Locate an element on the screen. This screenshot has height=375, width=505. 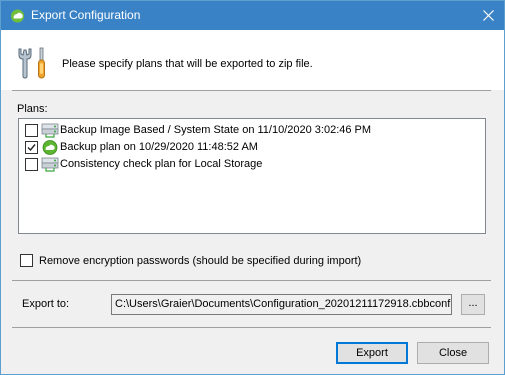
plan-label: Consistency check plan for Local Storage is located at coordinates (161, 164).